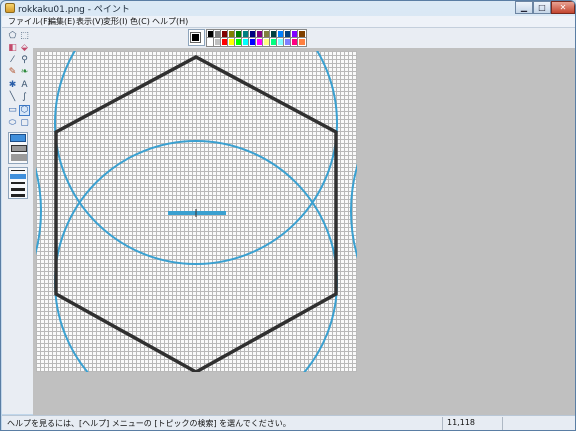  I want to click on color-picker-icon: ⁄, so click(12, 60).